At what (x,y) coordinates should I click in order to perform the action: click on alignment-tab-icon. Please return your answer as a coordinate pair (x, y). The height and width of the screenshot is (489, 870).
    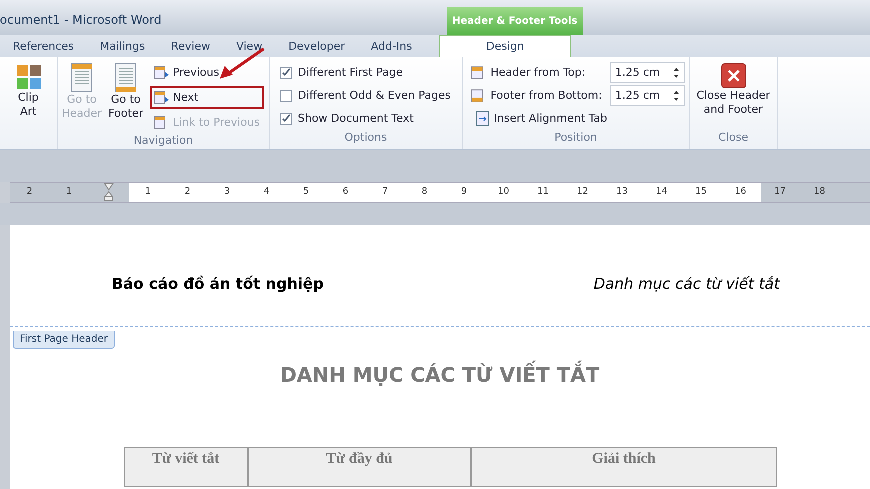
    Looking at the image, I should click on (483, 118).